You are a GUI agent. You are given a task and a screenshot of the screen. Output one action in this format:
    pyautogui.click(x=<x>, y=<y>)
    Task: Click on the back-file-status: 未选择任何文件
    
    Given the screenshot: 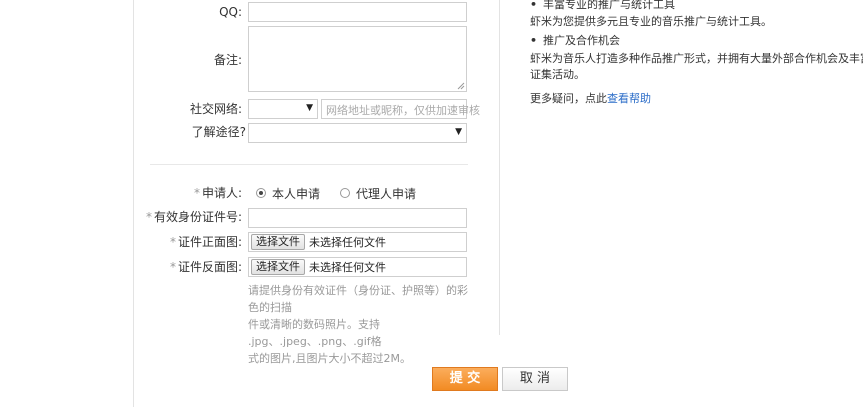 What is the action you would take?
    pyautogui.click(x=347, y=267)
    